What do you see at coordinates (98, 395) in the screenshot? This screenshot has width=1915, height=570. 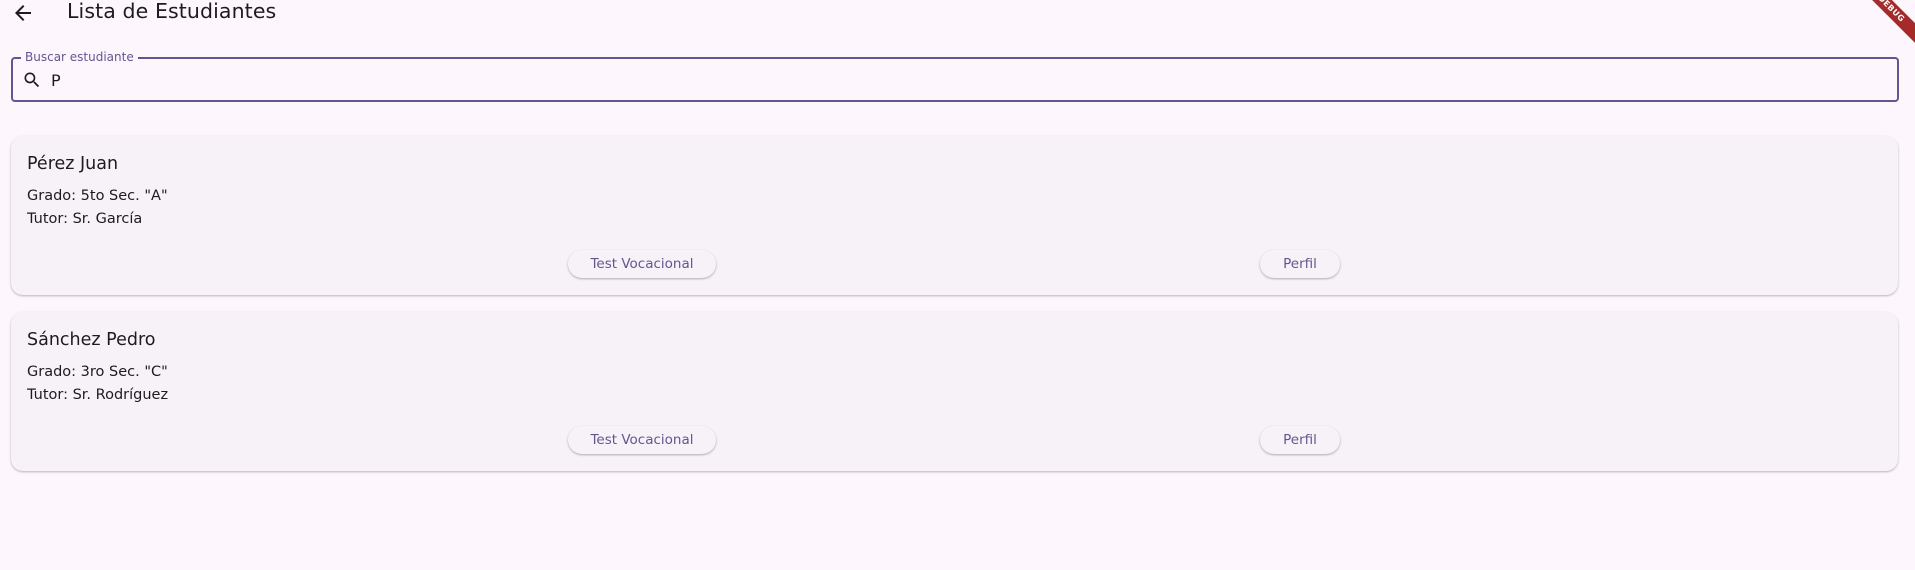 I see `student-tutor: Tutor: Sr. Rodríguez` at bounding box center [98, 395].